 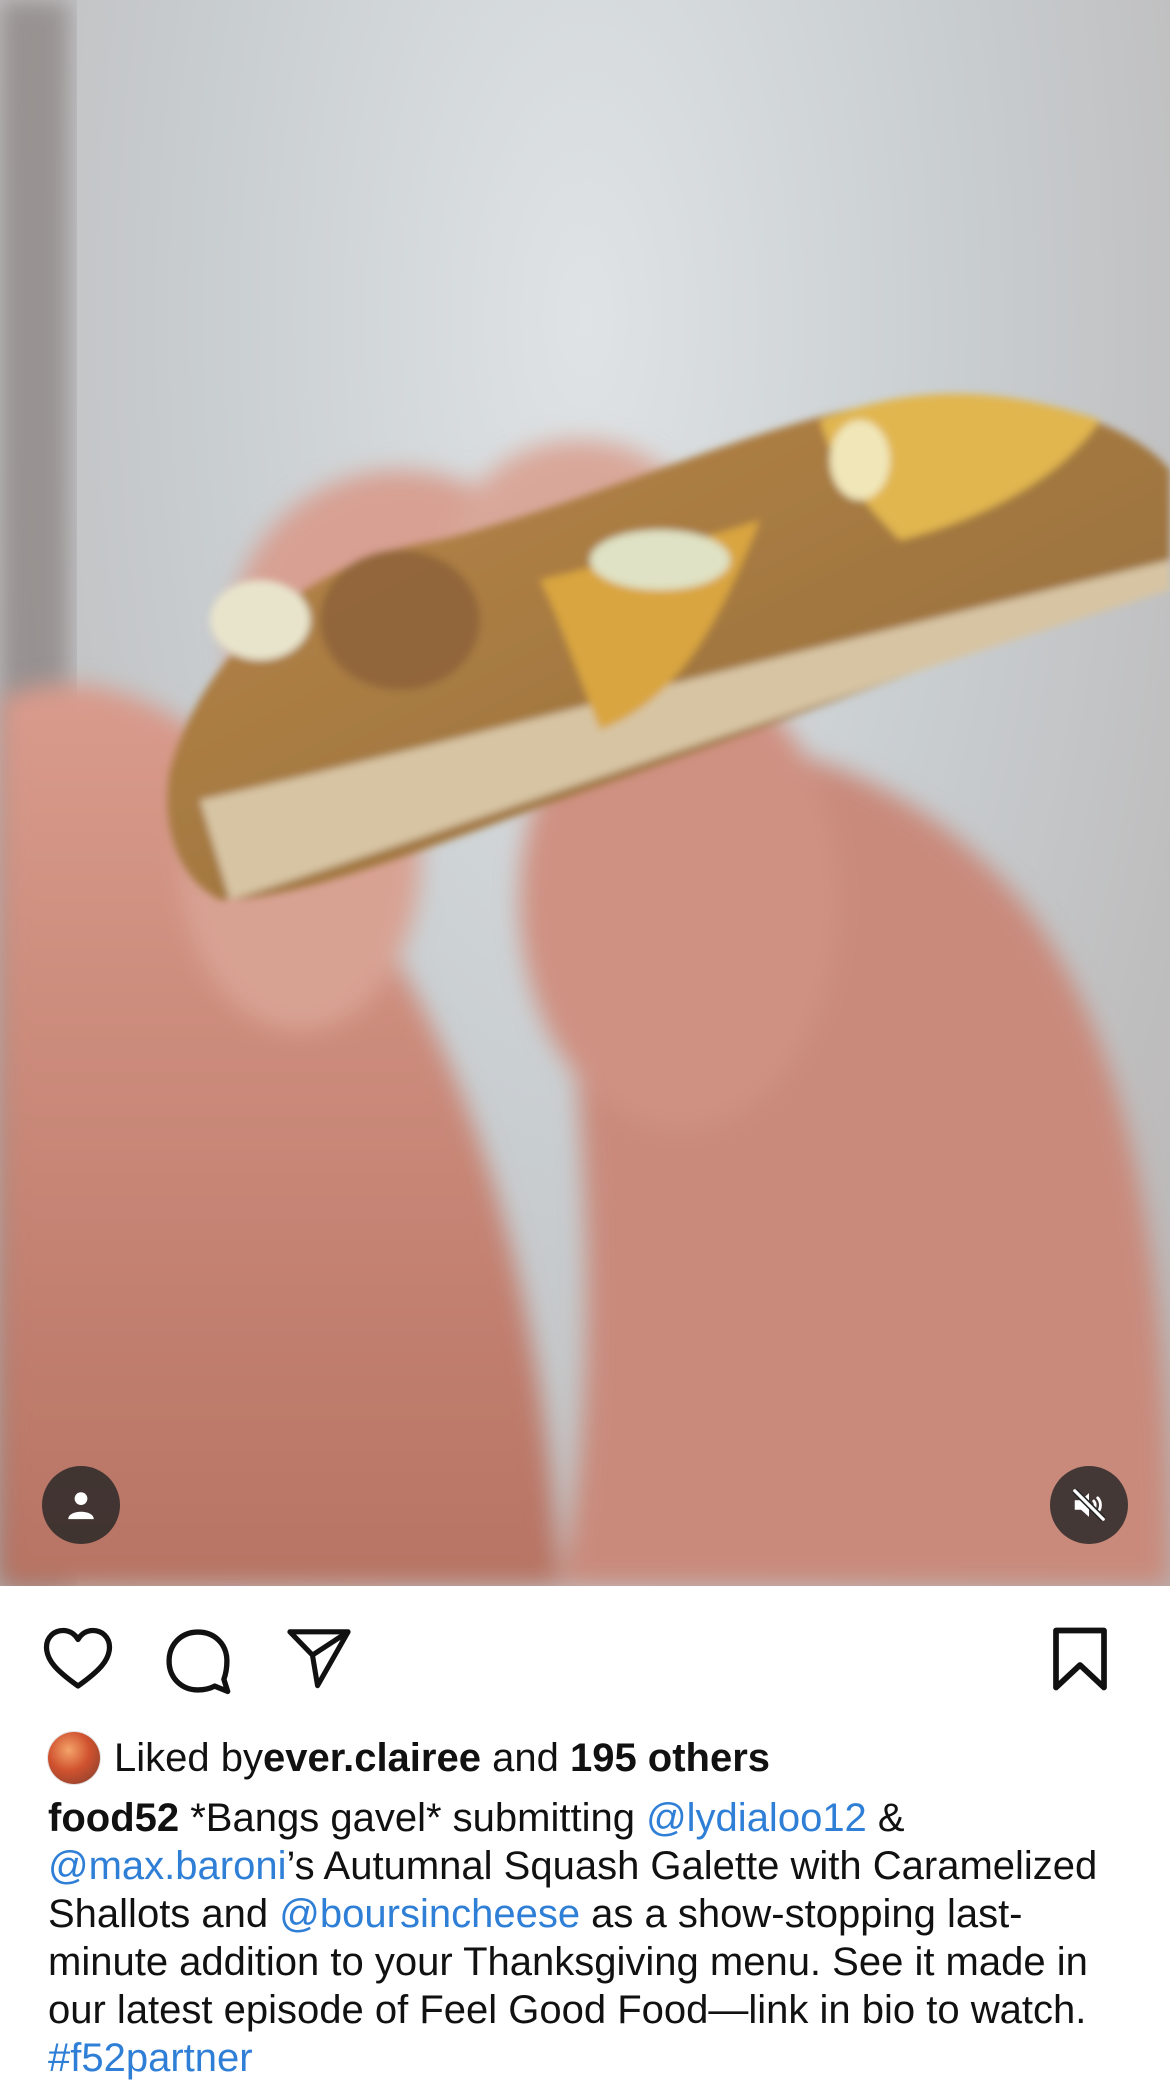 I want to click on paper-plane-icon, so click(x=319, y=1659).